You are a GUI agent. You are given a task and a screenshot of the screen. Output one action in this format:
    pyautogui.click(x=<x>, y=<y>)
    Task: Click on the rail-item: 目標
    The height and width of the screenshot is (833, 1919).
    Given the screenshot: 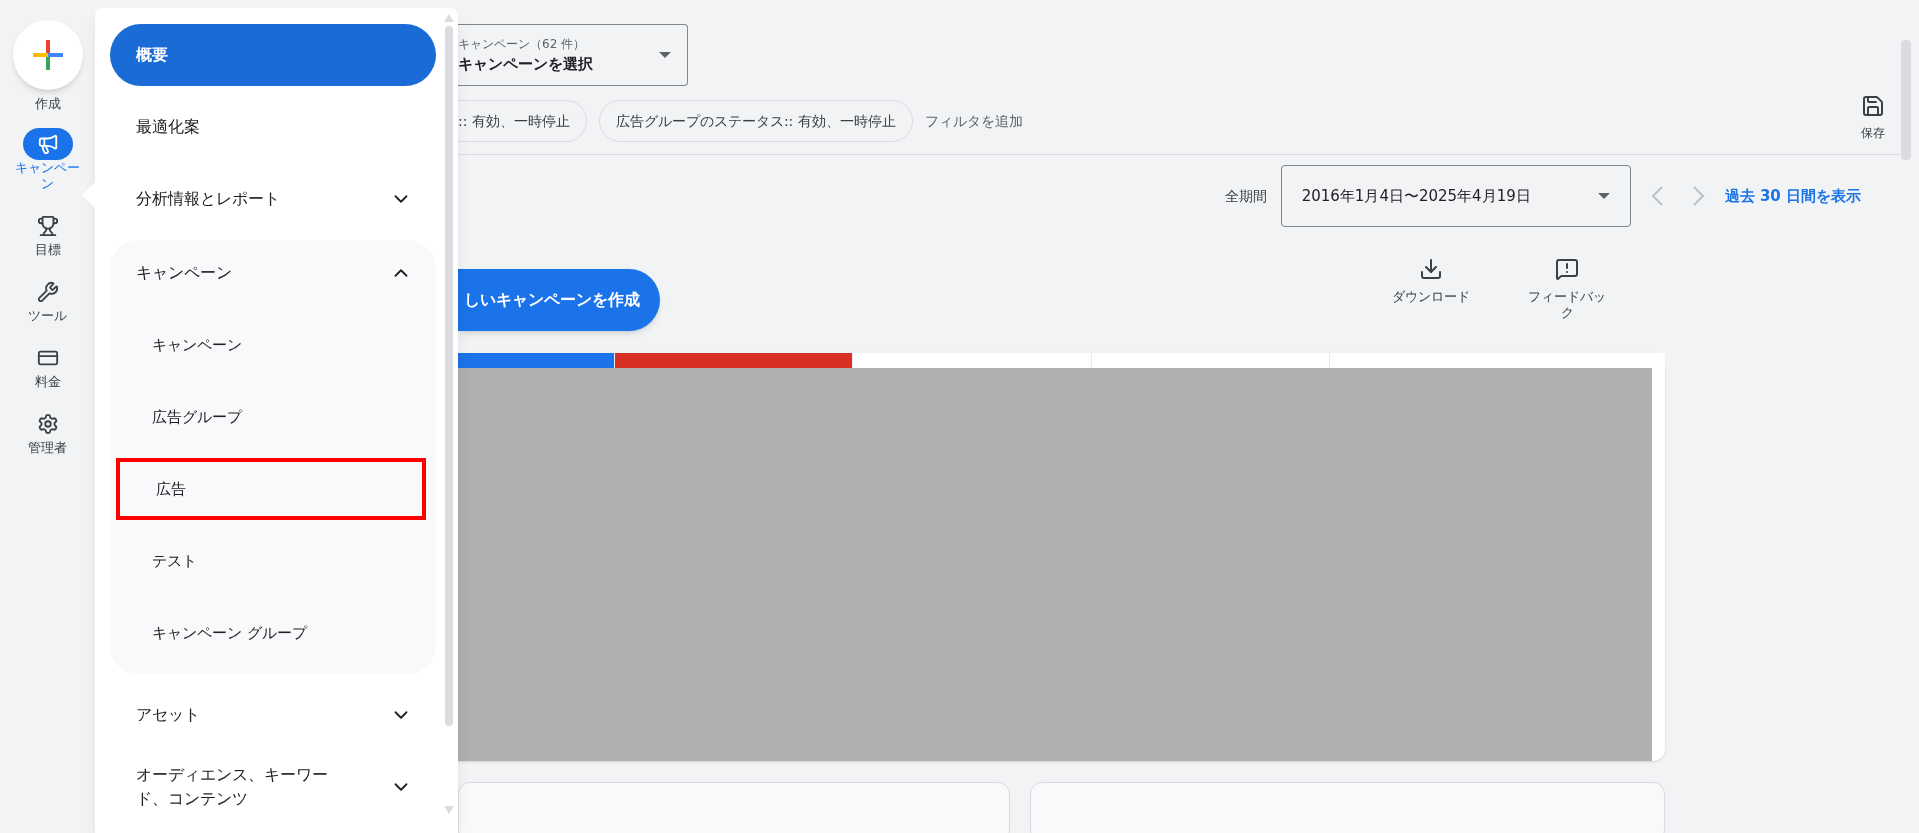 What is the action you would take?
    pyautogui.click(x=47, y=233)
    